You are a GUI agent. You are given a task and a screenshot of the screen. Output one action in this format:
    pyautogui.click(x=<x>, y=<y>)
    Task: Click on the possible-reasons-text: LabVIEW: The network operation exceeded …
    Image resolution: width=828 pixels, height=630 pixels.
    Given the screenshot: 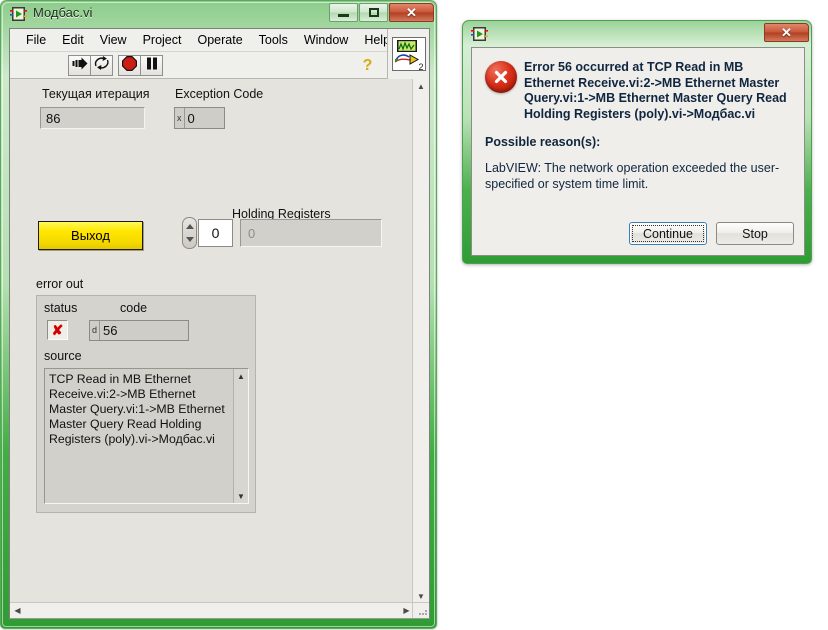 What is the action you would take?
    pyautogui.click(x=632, y=176)
    